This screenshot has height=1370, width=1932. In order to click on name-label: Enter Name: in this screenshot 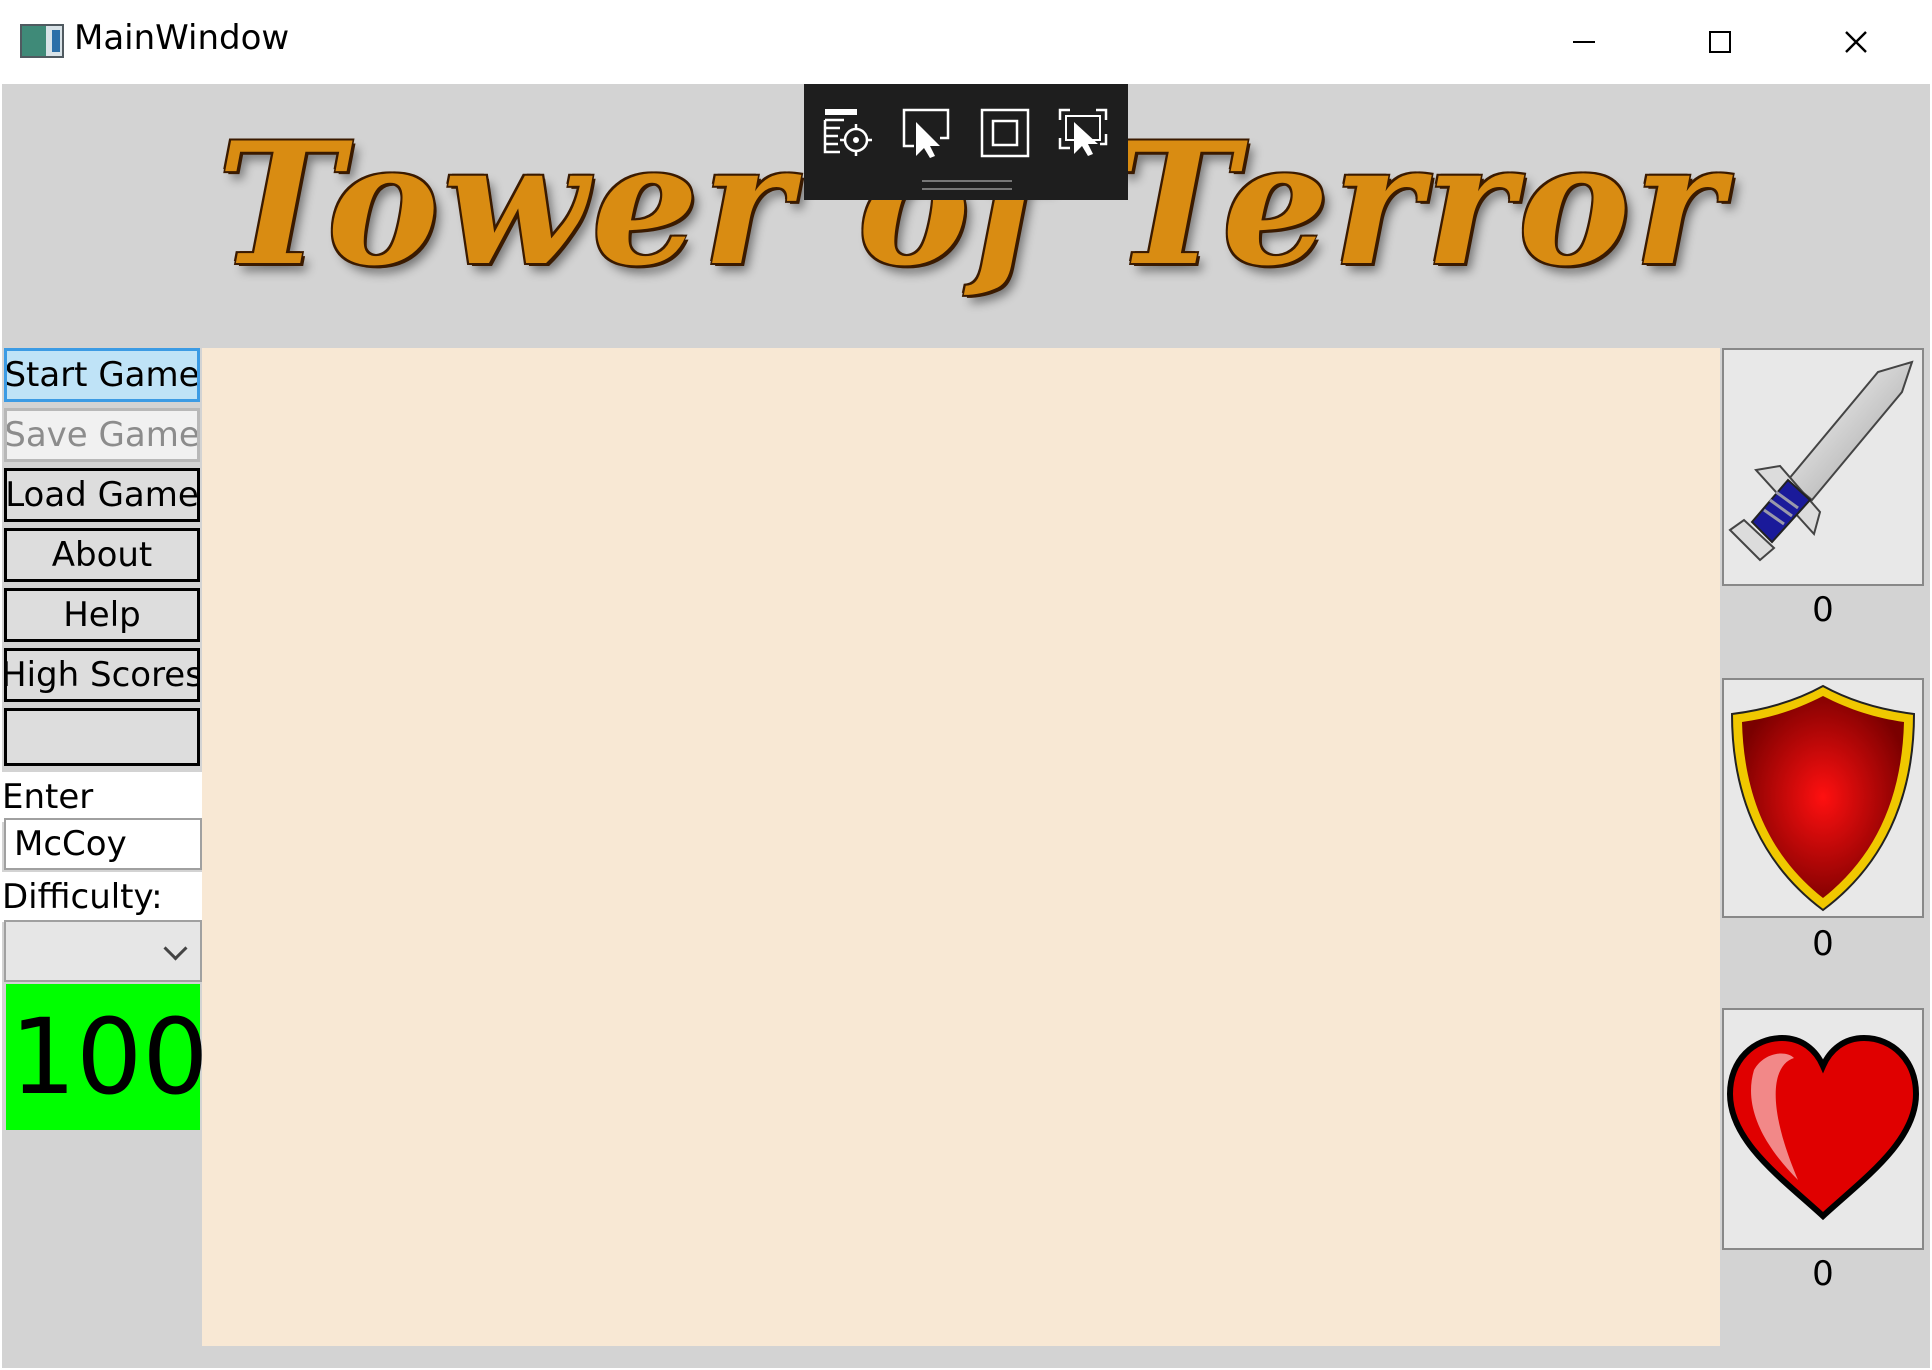, I will do `click(102, 819)`.